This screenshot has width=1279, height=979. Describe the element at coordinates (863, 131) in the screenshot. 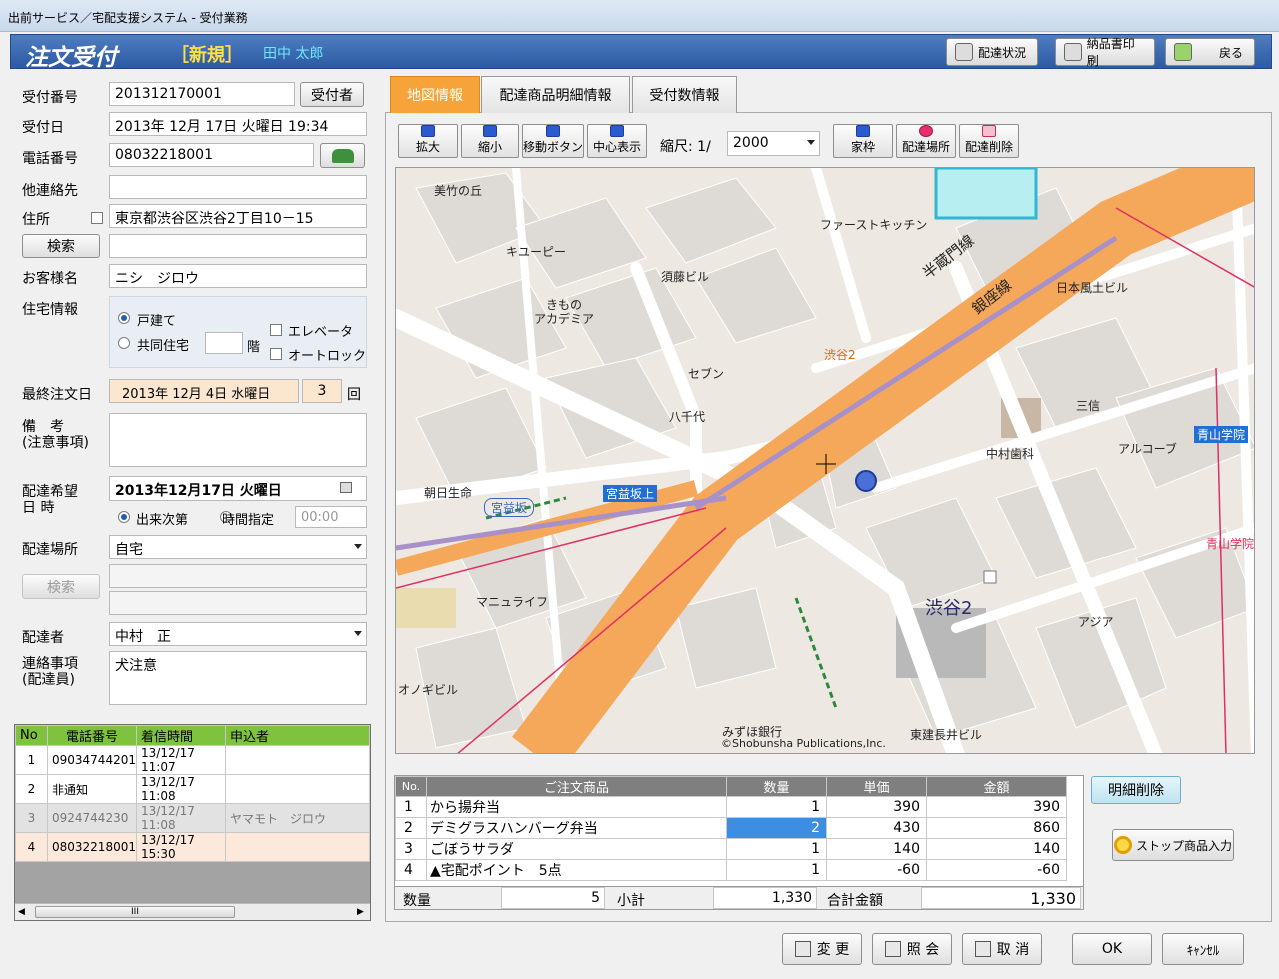

I see `house-icon` at that location.